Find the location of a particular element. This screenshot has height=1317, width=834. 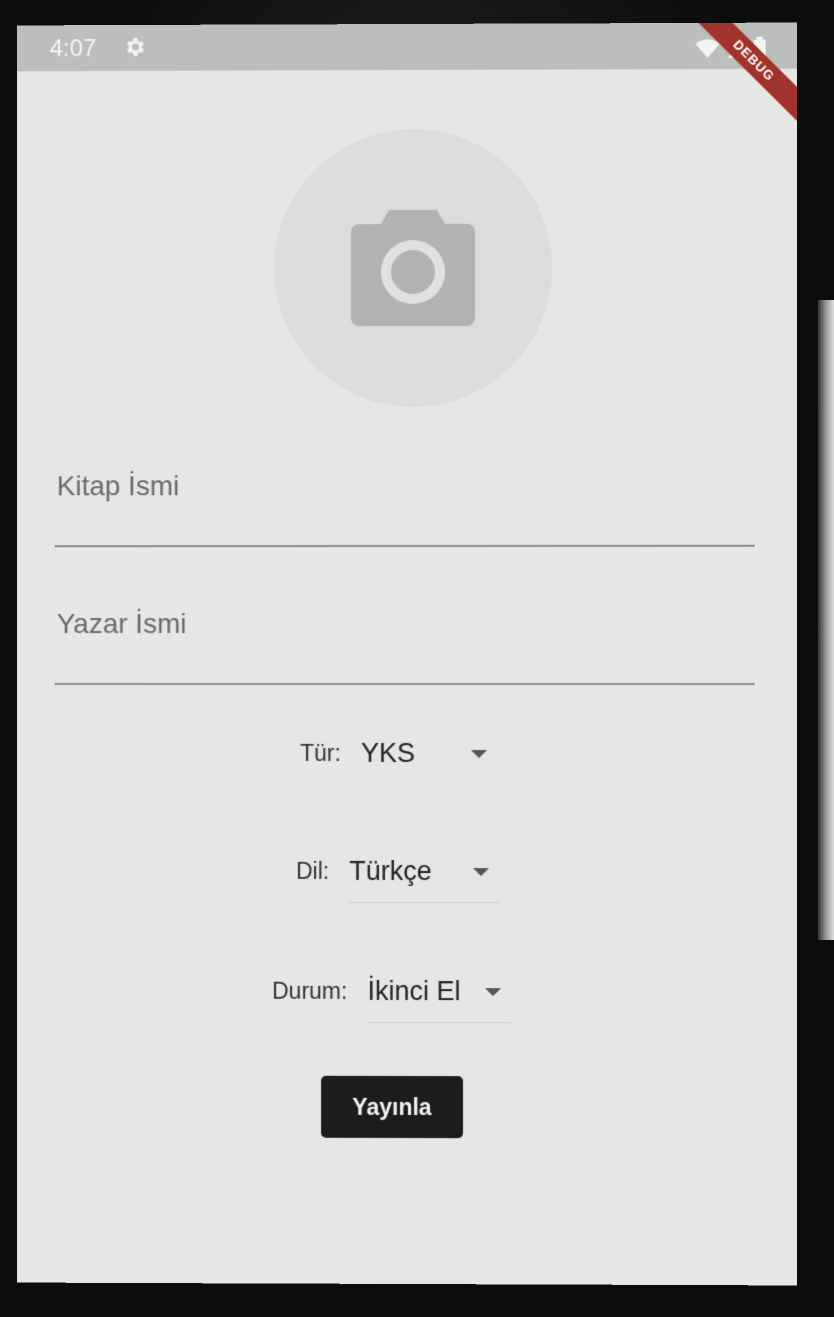

book-name-field: Kitap İsmi is located at coordinates (404, 509).